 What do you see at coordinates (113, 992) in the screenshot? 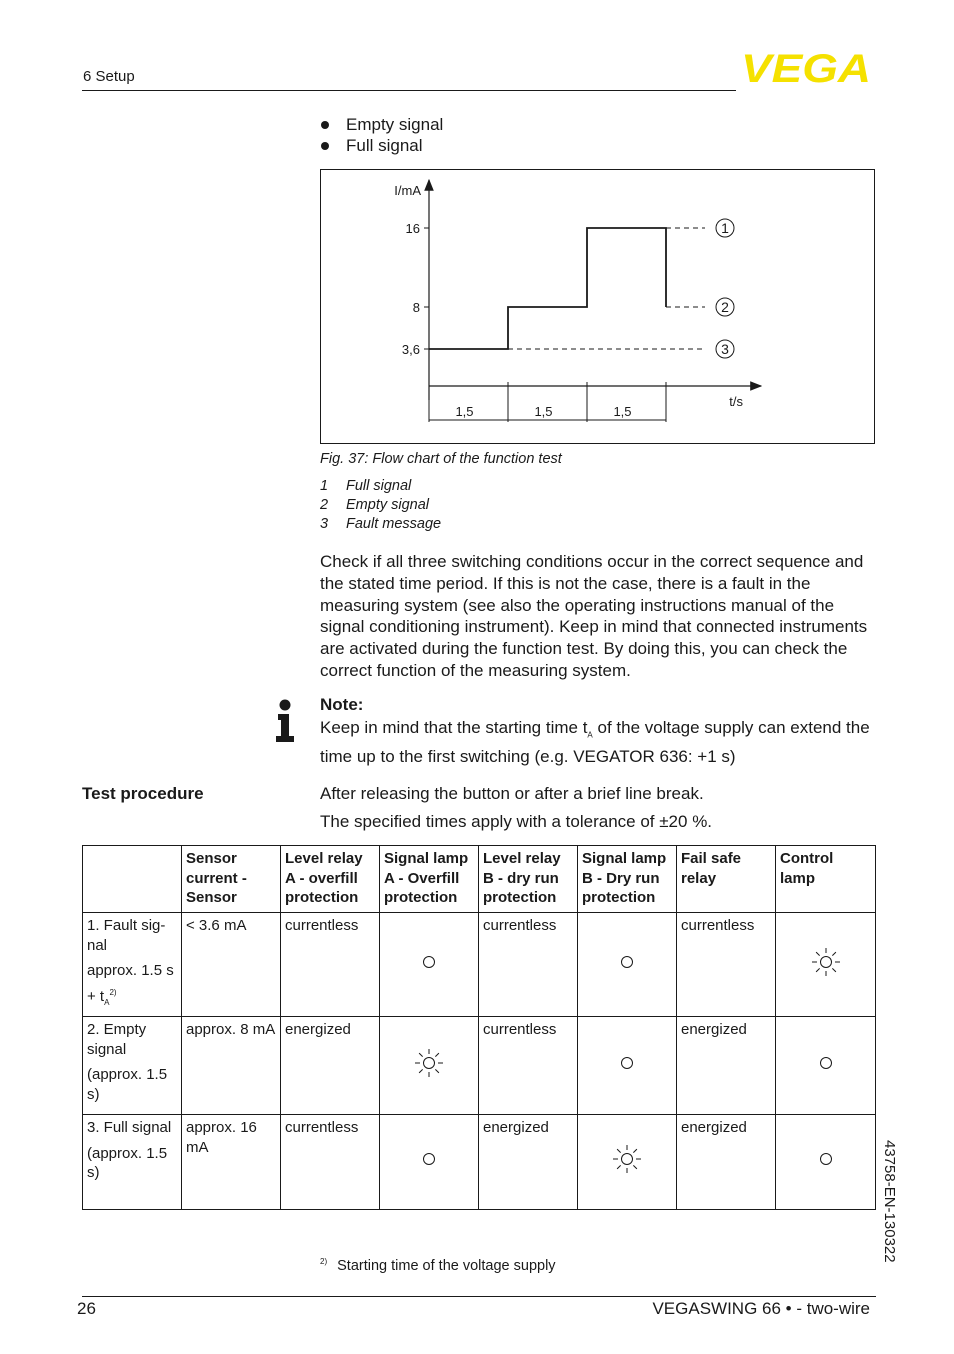
I see `footnote-ref: 2)` at bounding box center [113, 992].